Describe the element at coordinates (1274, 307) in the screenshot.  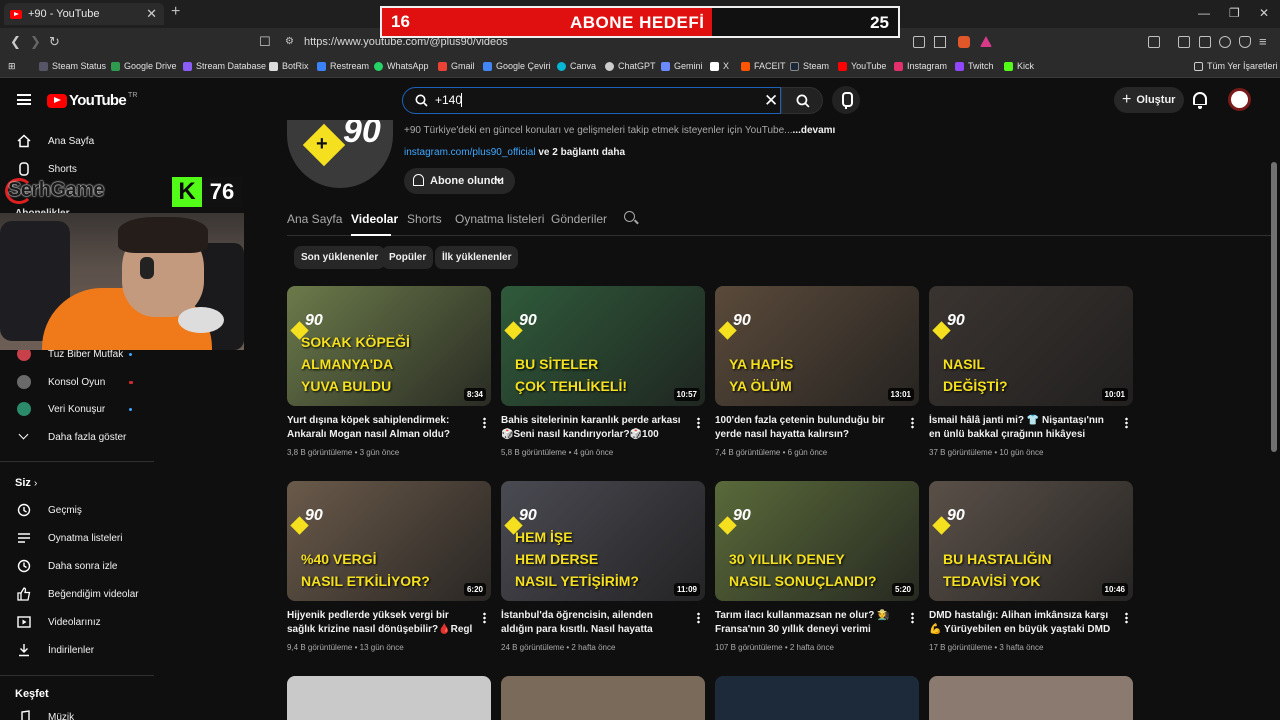
I see `scrollbar` at that location.